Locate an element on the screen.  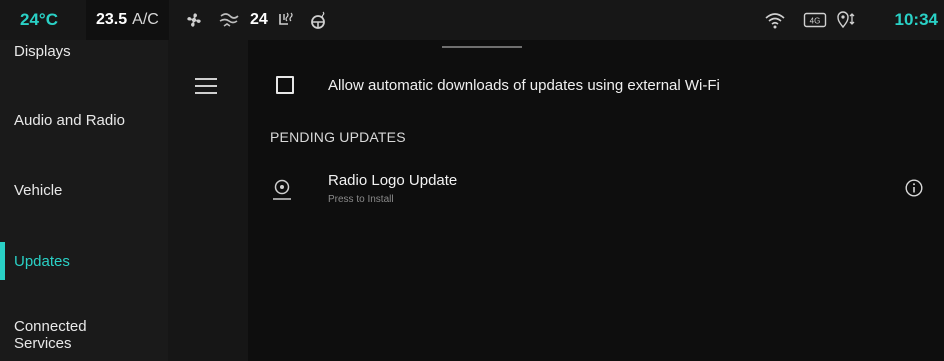
pending-updates-heading: PENDING UPDATES is located at coordinates (338, 137).